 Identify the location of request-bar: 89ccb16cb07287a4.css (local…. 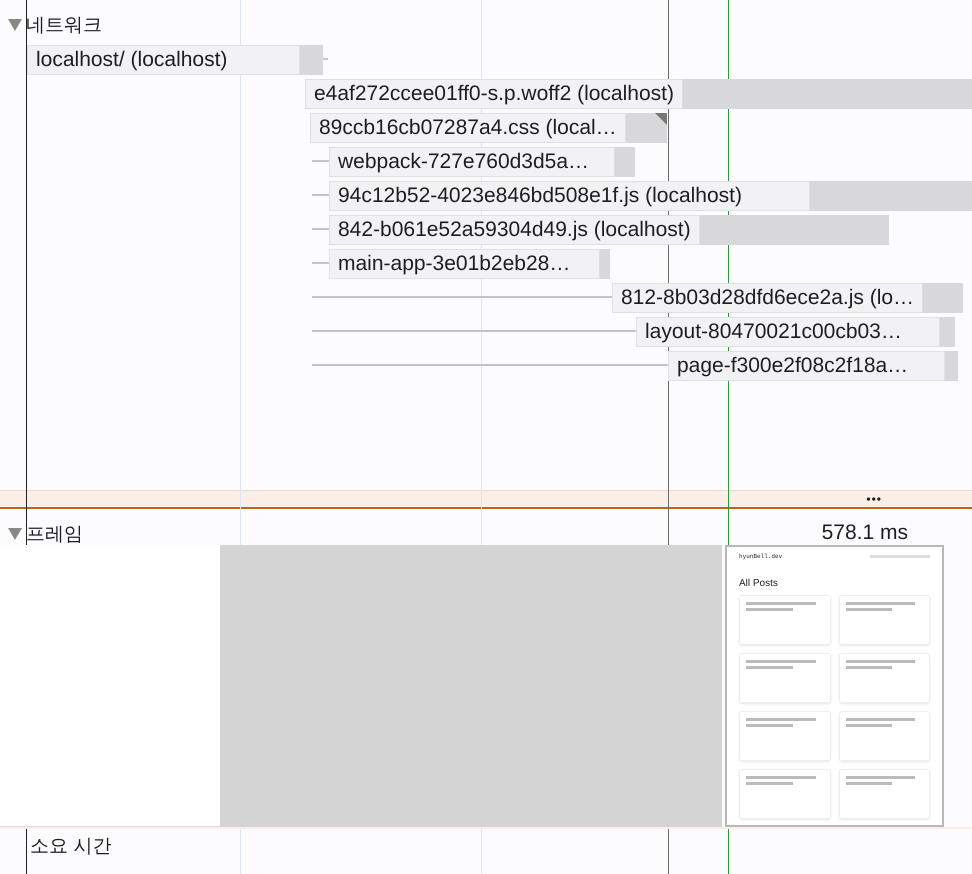
(488, 128).